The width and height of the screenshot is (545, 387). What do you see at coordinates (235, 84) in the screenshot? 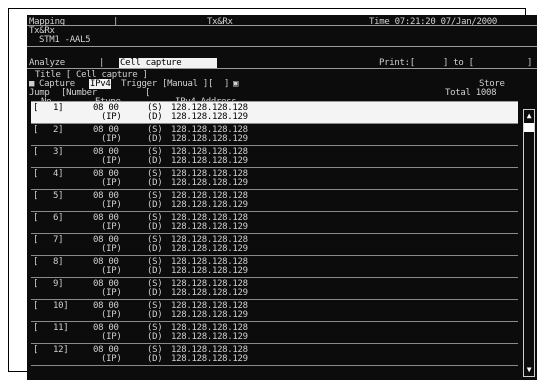
I see `trigger-toggle-icon: ▣` at bounding box center [235, 84].